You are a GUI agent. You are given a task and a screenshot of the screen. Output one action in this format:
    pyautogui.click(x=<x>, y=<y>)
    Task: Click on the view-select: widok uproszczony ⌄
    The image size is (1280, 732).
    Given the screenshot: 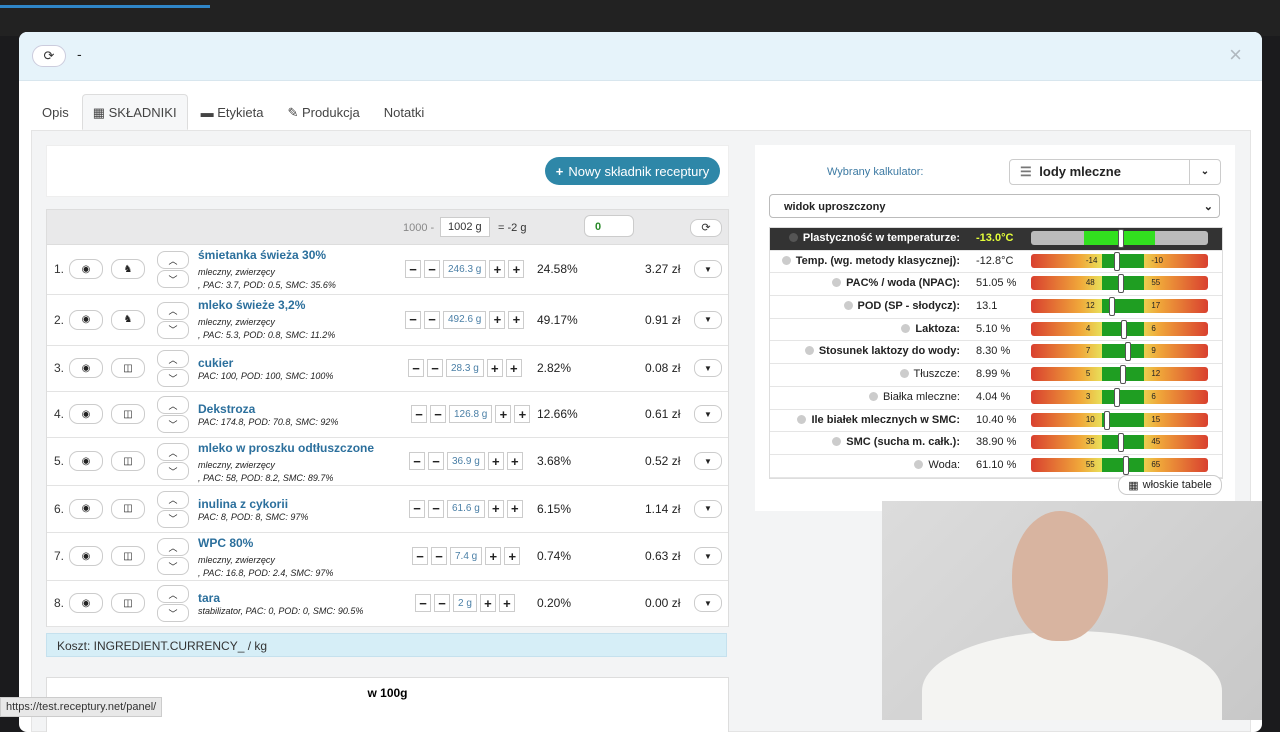 What is the action you would take?
    pyautogui.click(x=994, y=206)
    